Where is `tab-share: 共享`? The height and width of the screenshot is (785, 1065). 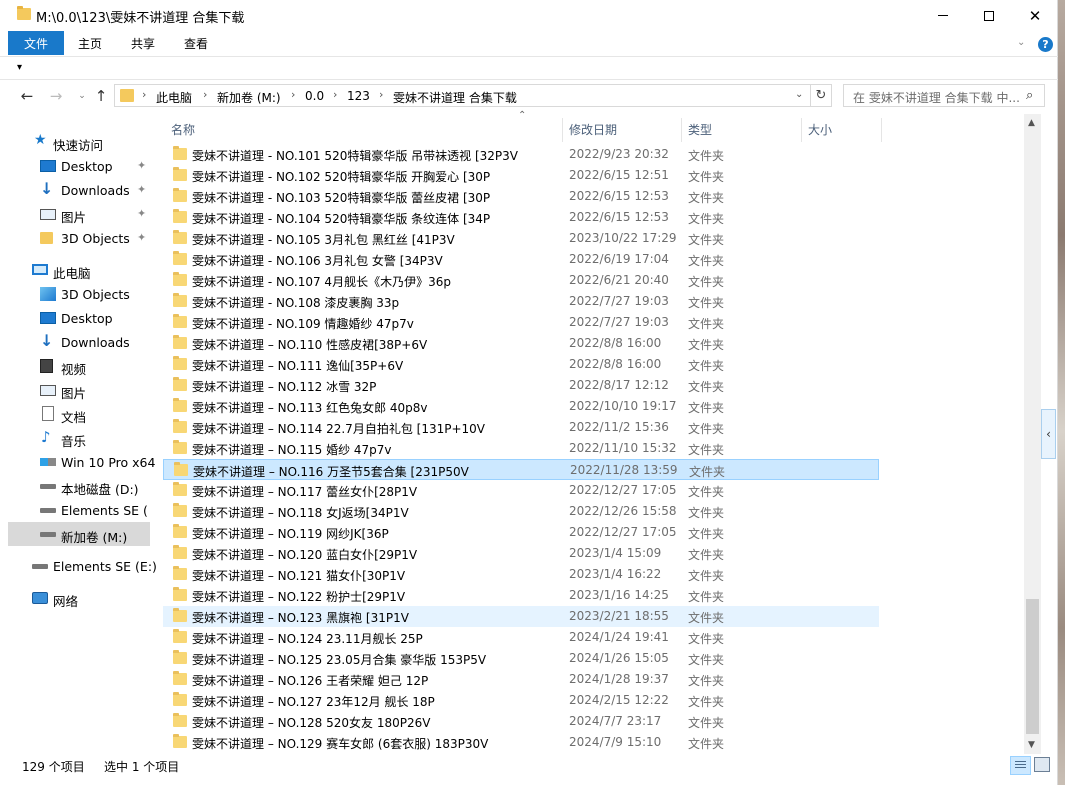 tab-share: 共享 is located at coordinates (143, 43).